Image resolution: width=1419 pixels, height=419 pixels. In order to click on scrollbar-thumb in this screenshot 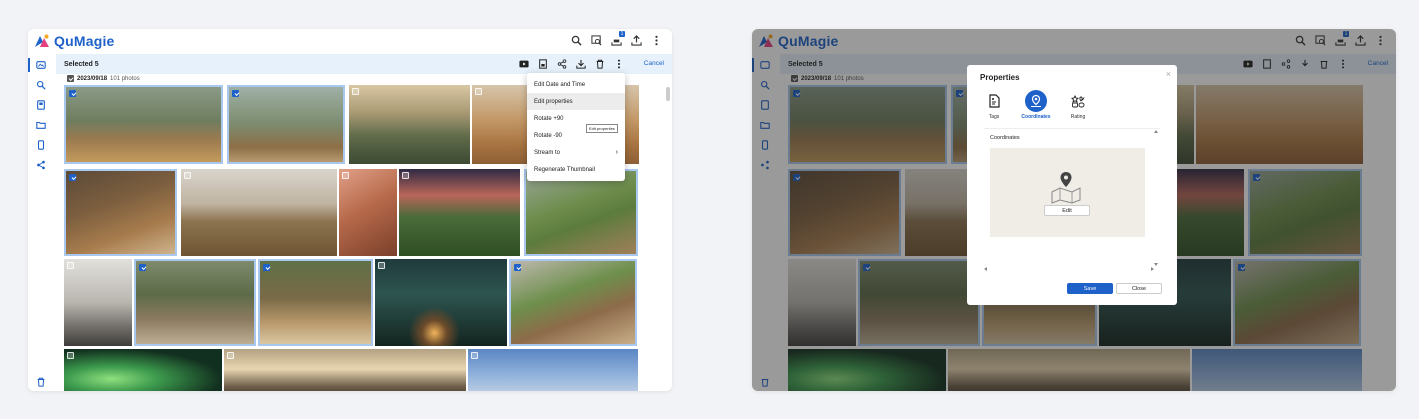, I will do `click(668, 94)`.